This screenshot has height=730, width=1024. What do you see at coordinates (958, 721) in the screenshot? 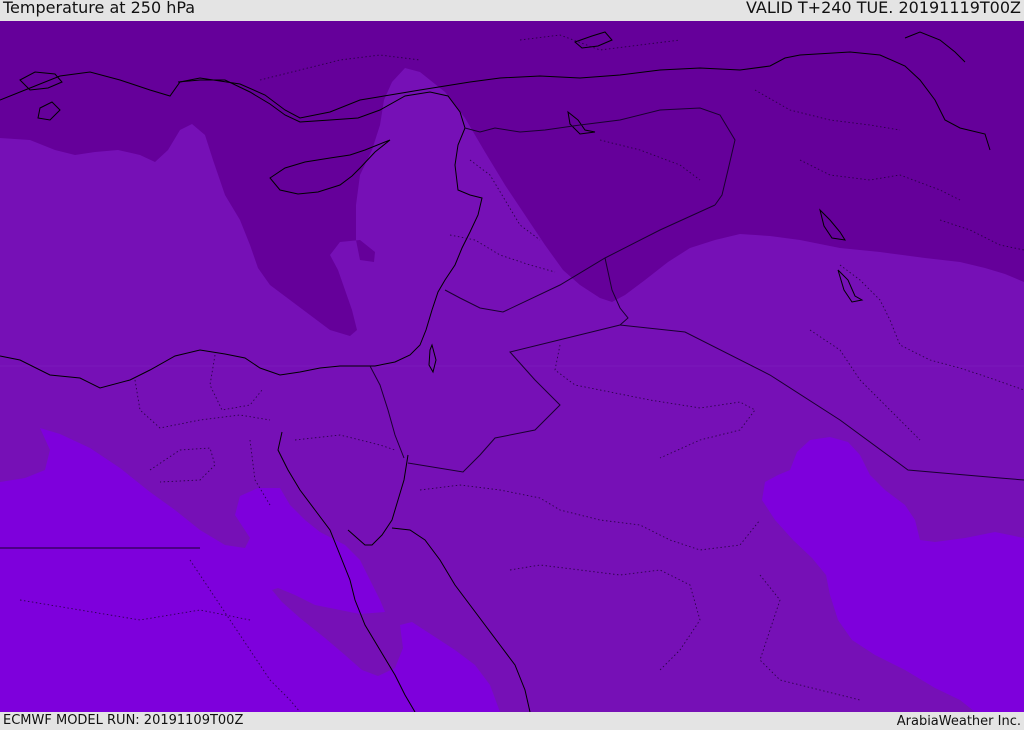
I see `credit-label: ArabiaWeather Inc.` at bounding box center [958, 721].